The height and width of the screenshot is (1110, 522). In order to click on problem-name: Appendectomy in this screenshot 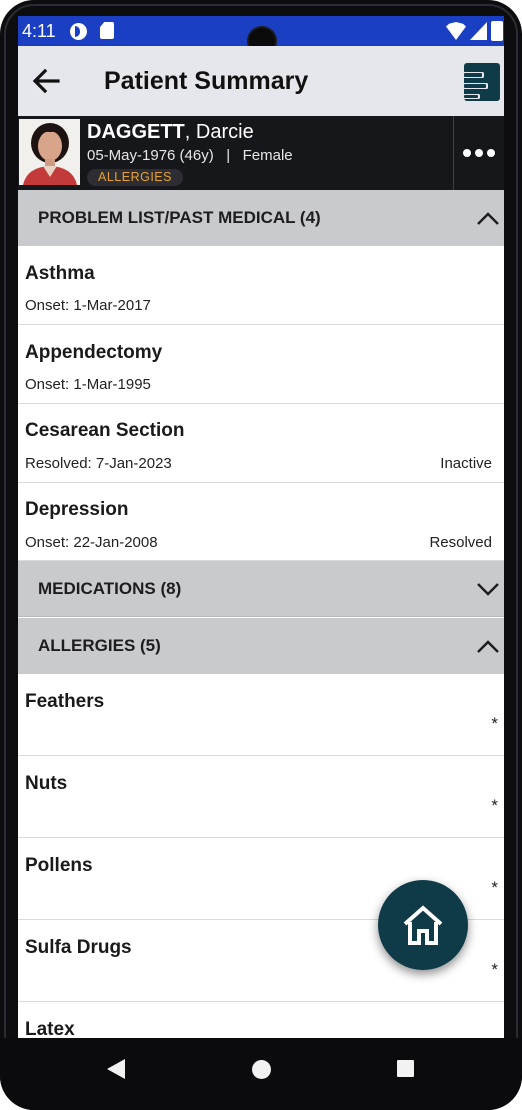, I will do `click(94, 352)`.